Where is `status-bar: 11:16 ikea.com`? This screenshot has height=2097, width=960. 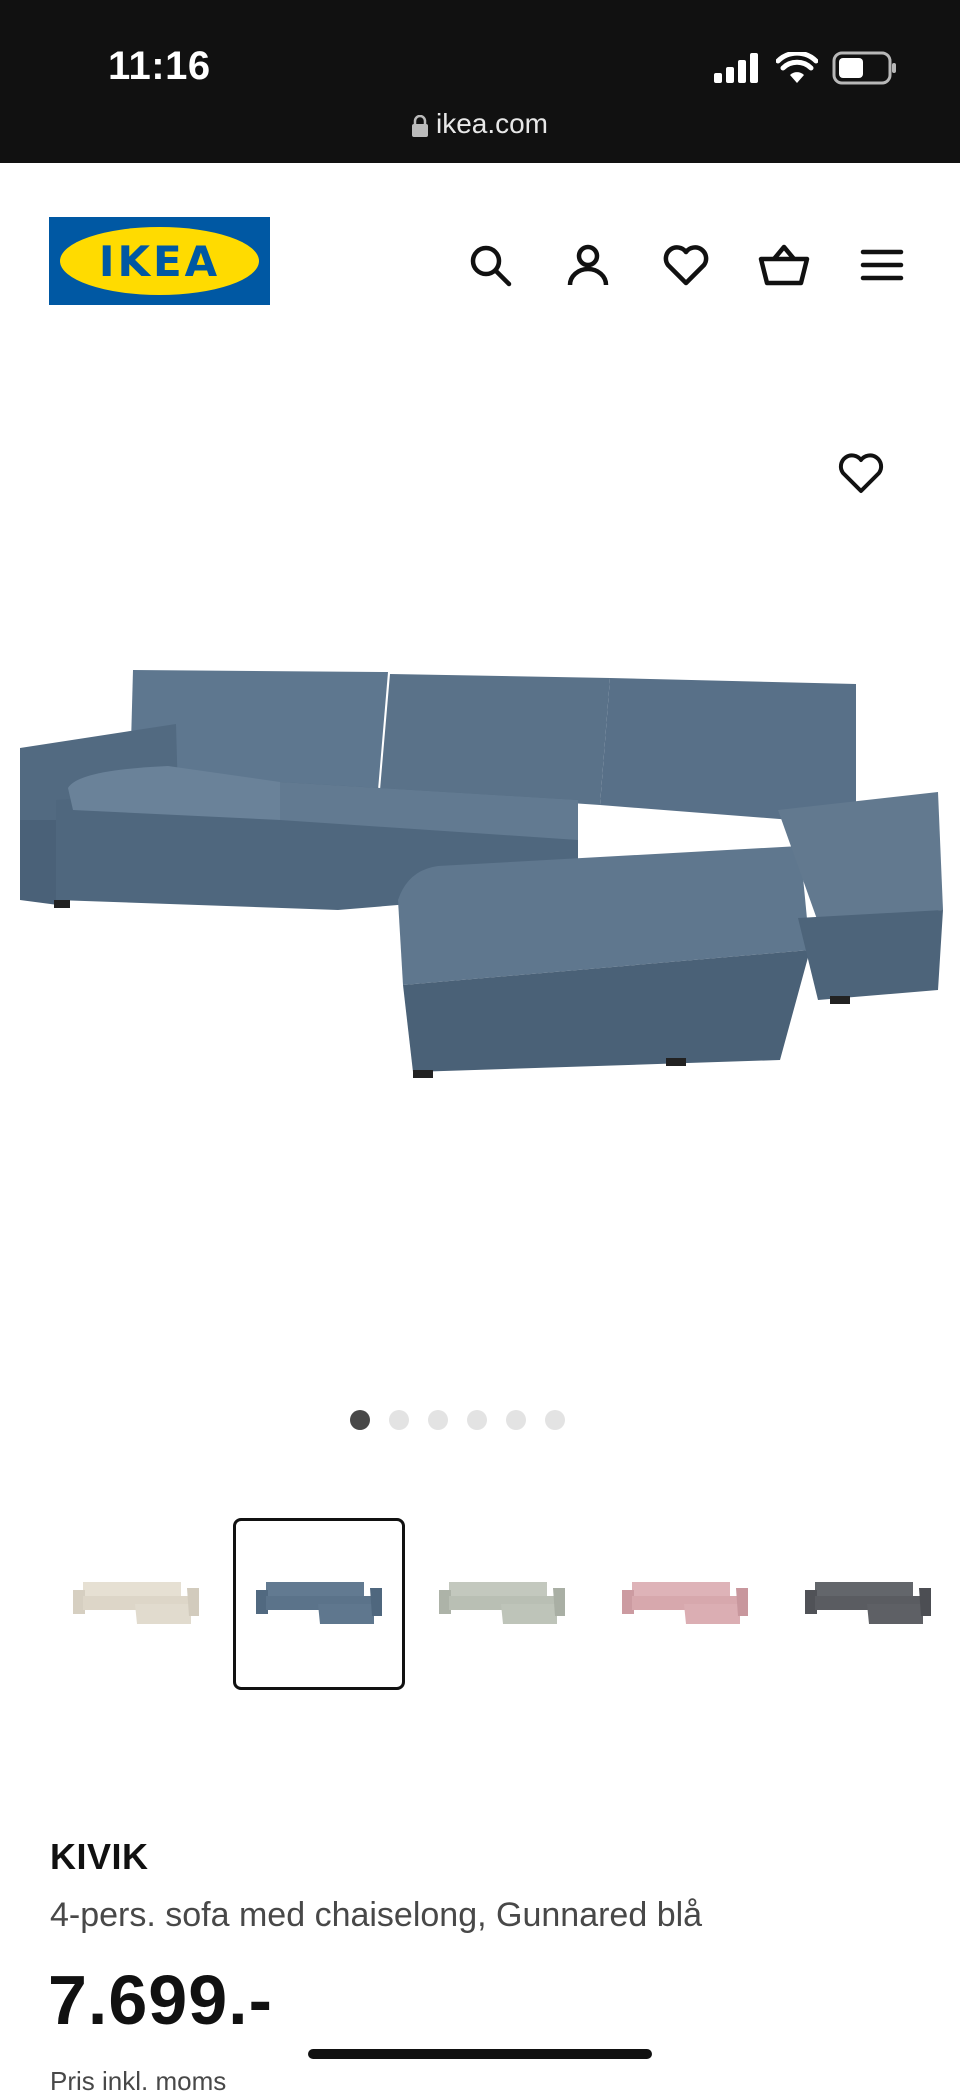 status-bar: 11:16 ikea.com is located at coordinates (480, 81).